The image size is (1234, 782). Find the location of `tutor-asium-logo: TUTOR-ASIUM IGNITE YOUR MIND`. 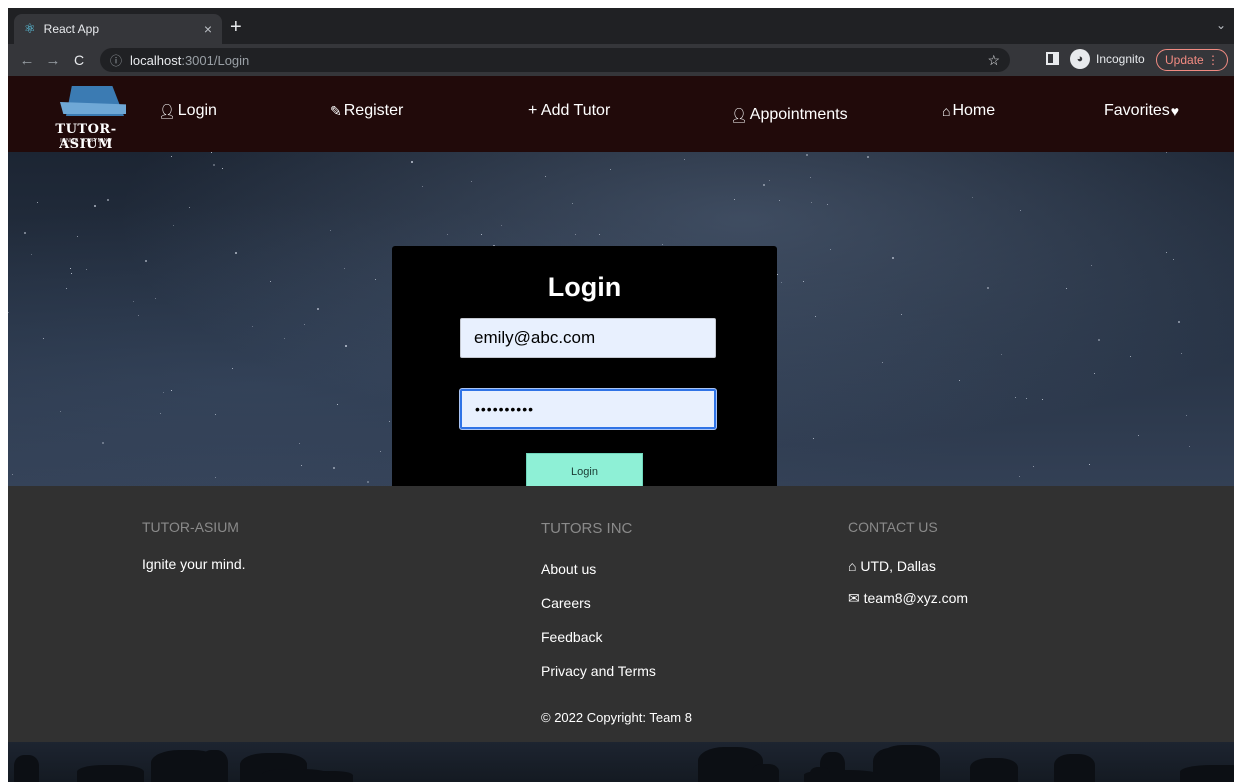

tutor-asium-logo: TUTOR-ASIUM IGNITE YOUR MIND is located at coordinates (83, 118).